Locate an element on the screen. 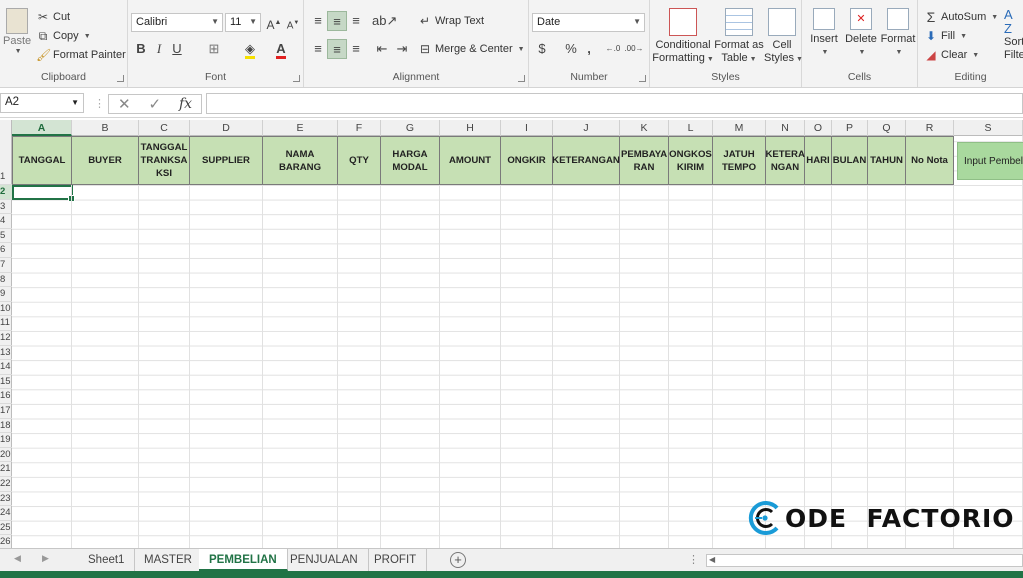 This screenshot has width=1023, height=578. cut-button: ✂ Cut is located at coordinates (53, 17).